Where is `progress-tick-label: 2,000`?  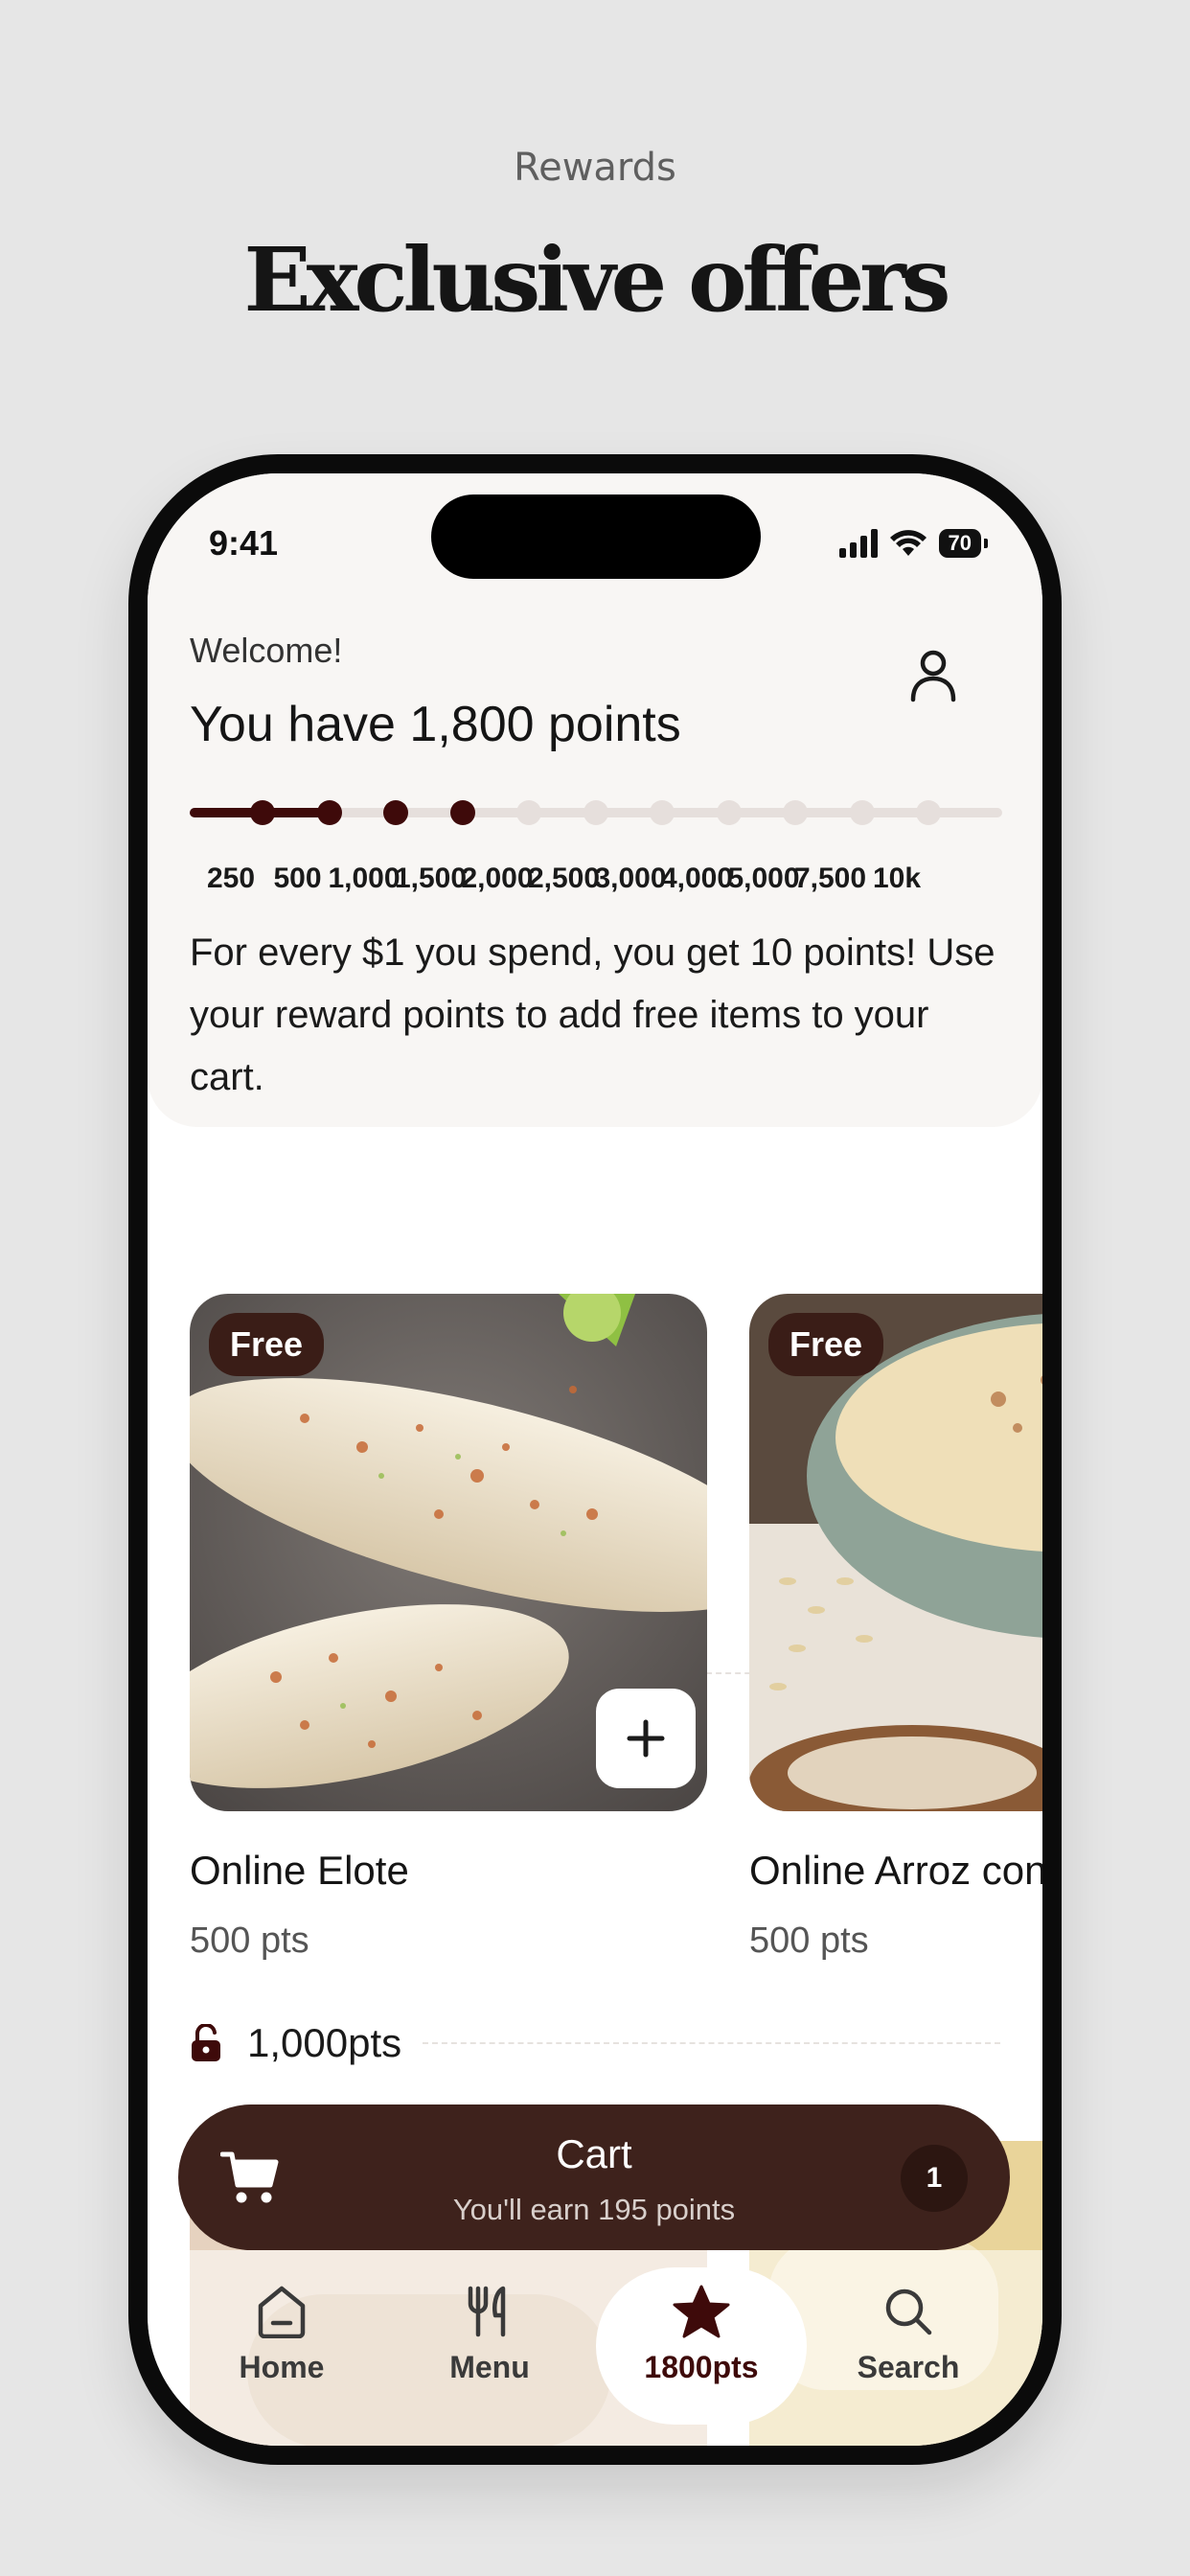 progress-tick-label: 2,000 is located at coordinates (498, 878).